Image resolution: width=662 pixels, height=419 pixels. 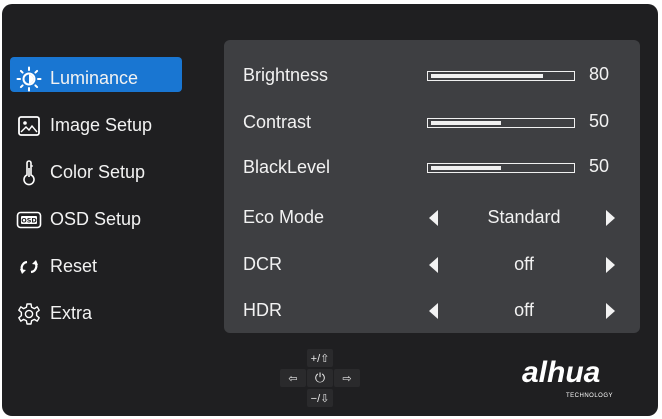 I want to click on setting-label: DCR, so click(x=262, y=264).